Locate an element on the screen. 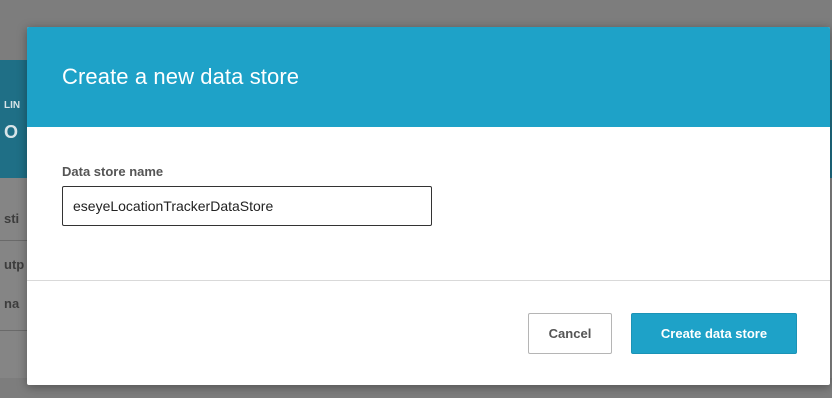 The height and width of the screenshot is (398, 832). background-text-fragment: na is located at coordinates (12, 303).